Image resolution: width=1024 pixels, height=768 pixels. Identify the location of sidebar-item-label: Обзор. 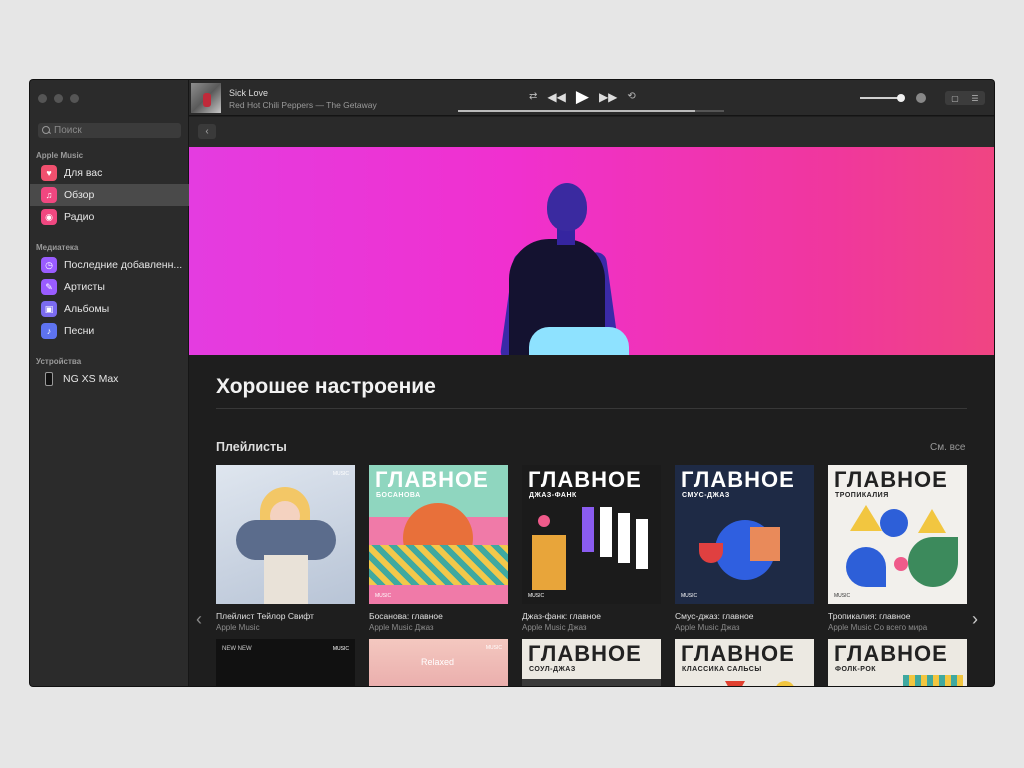
(79, 195).